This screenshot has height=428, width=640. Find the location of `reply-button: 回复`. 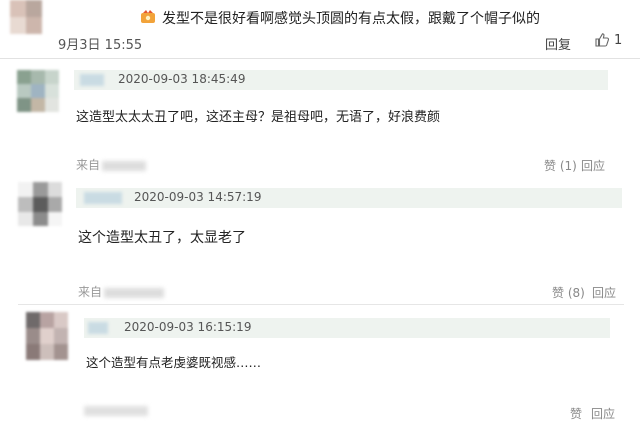

reply-button: 回复 is located at coordinates (558, 43).